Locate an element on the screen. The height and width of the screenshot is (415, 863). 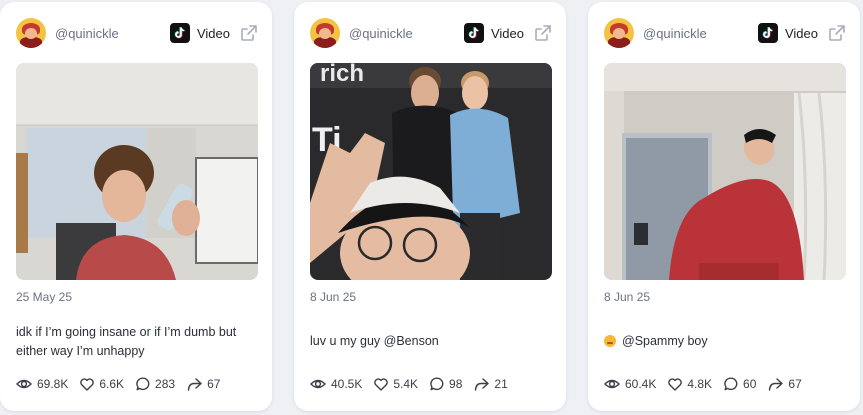
comments-count: 60 is located at coordinates (750, 384).